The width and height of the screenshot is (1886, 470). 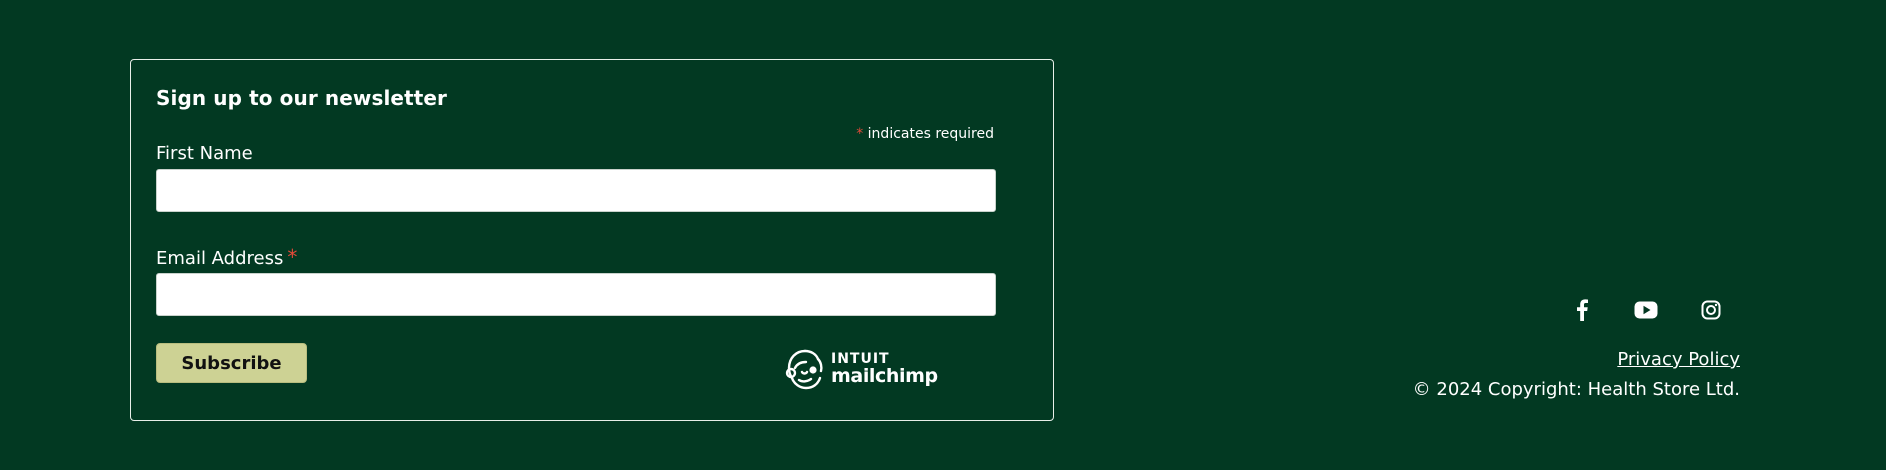 What do you see at coordinates (231, 363) in the screenshot?
I see `subscribe-button: Subscribe` at bounding box center [231, 363].